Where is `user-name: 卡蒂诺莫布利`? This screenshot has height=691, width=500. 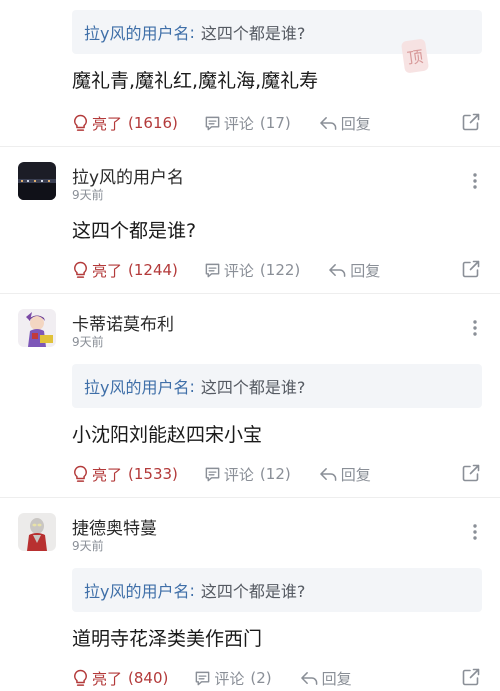
user-name: 卡蒂诺莫布利 is located at coordinates (123, 322).